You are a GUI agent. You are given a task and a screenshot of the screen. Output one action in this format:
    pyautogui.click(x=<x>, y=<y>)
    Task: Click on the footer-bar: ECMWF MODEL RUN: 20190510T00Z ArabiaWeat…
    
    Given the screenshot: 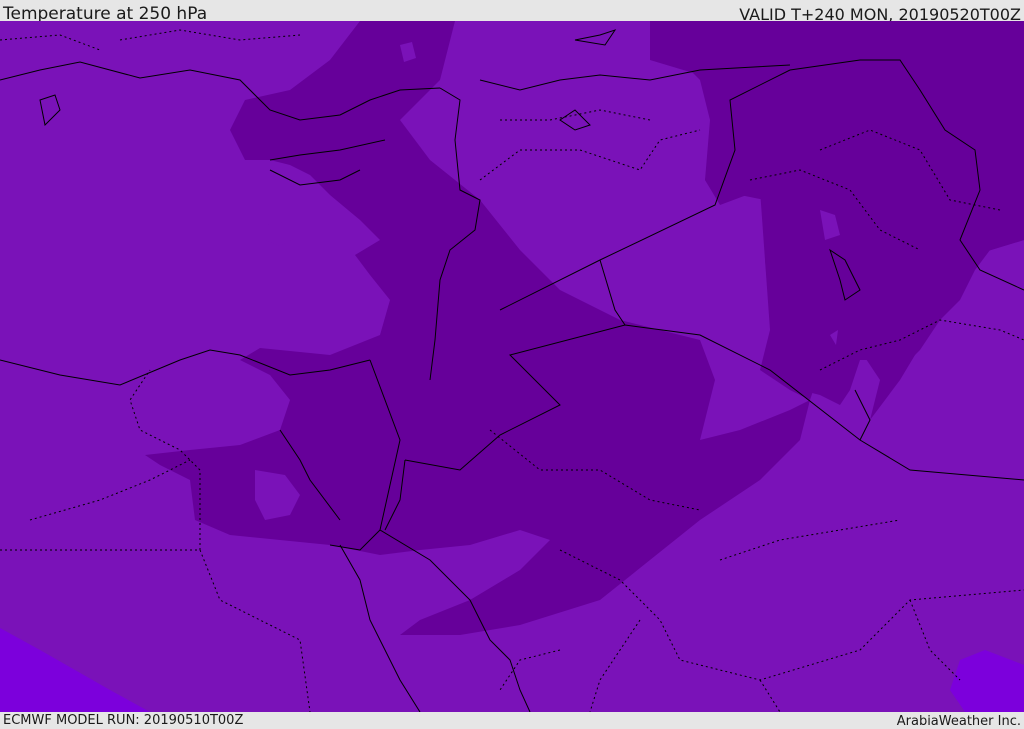 What is the action you would take?
    pyautogui.click(x=512, y=720)
    